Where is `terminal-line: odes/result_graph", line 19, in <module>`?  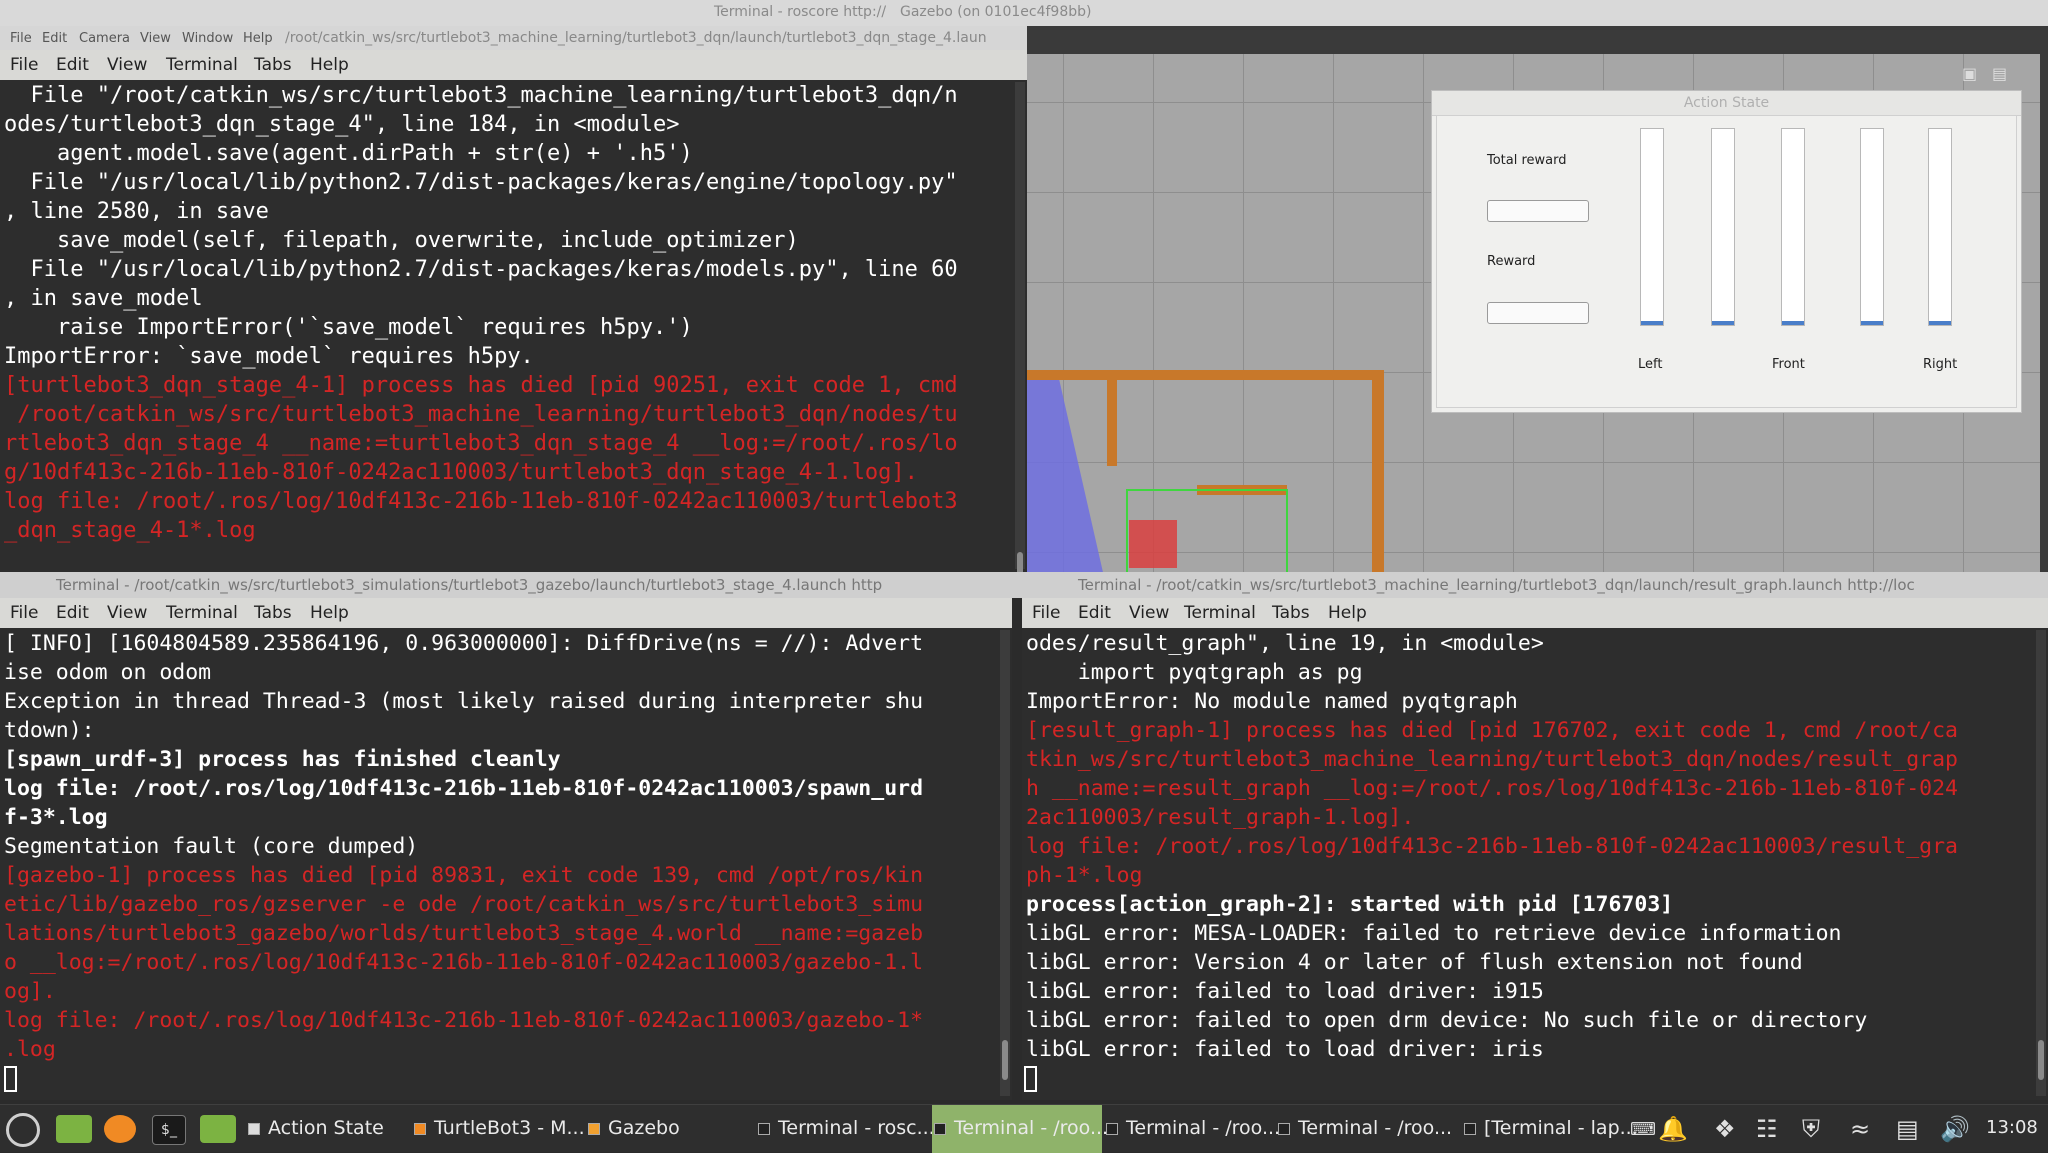 terminal-line: odes/result_graph", line 19, in <module> is located at coordinates (1285, 643).